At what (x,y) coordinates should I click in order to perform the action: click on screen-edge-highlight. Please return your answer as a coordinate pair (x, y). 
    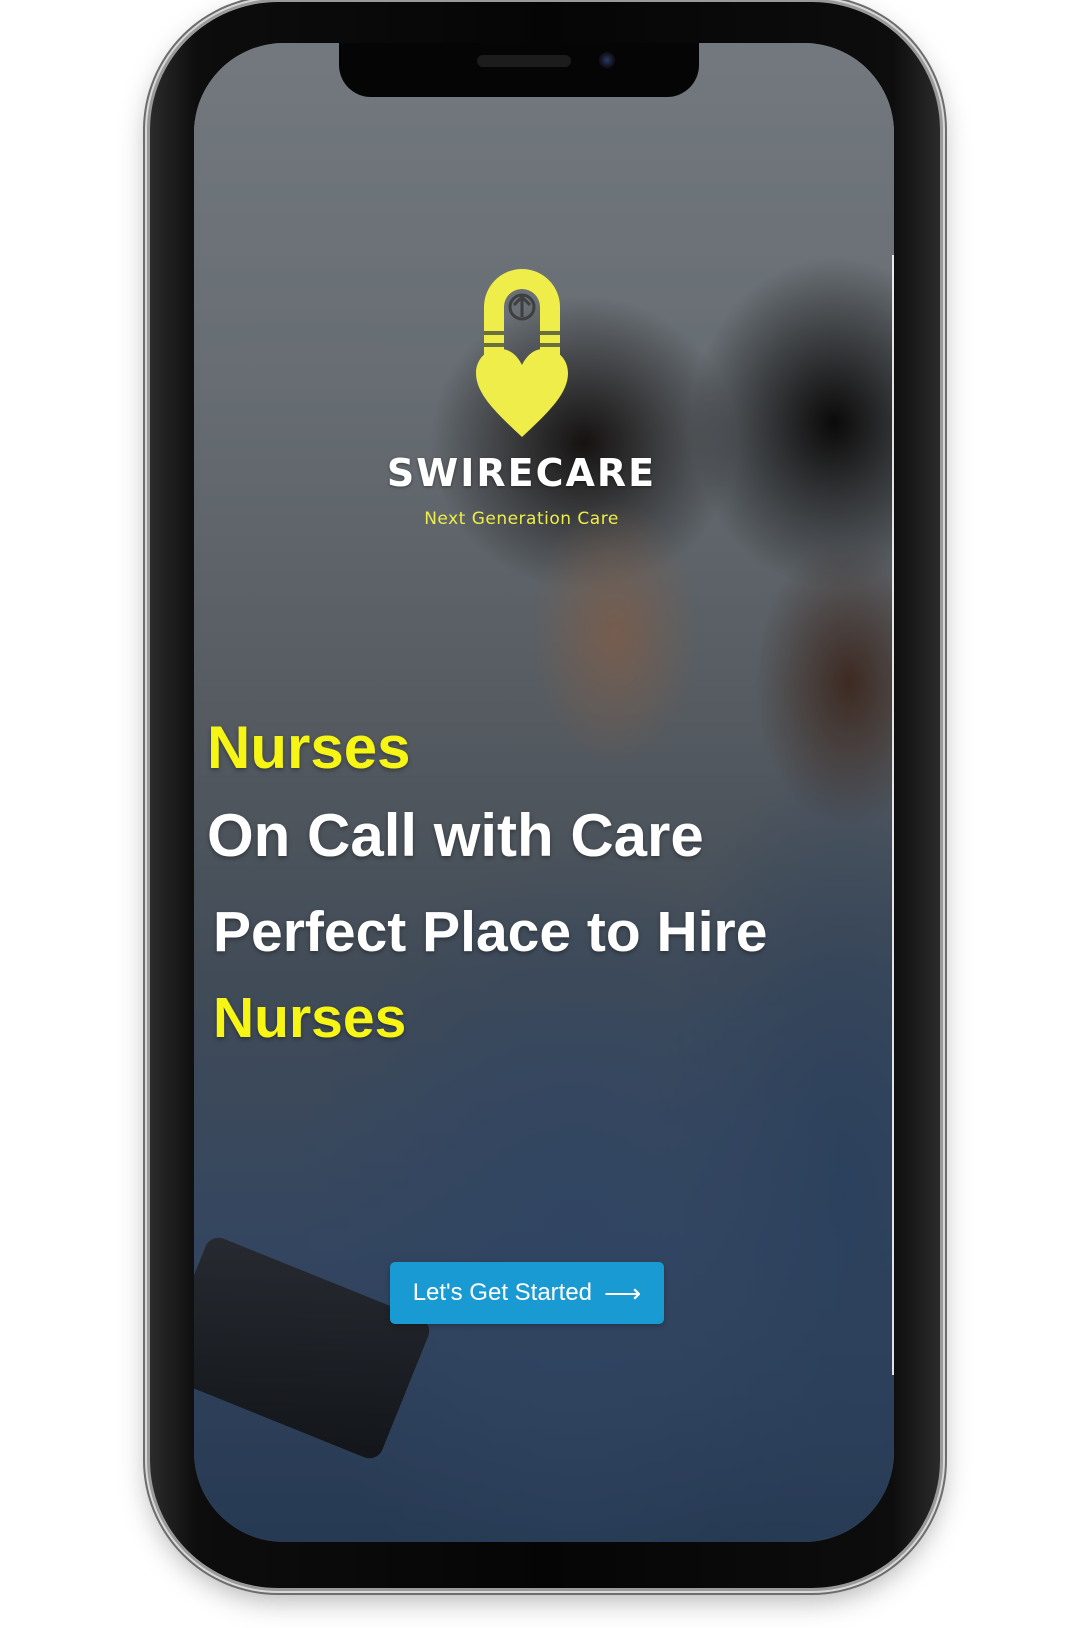
    Looking at the image, I should click on (893, 815).